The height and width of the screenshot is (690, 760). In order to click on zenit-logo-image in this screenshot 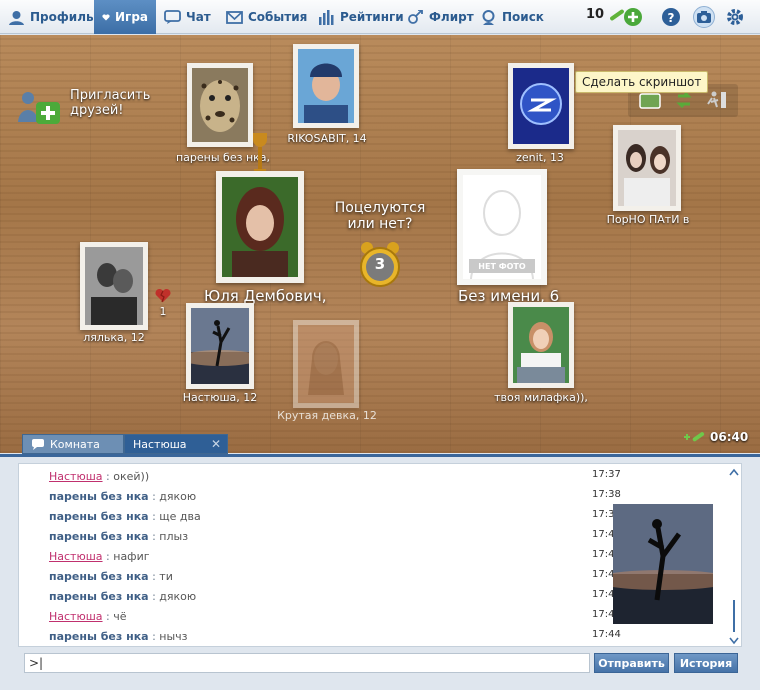, I will do `click(541, 106)`.